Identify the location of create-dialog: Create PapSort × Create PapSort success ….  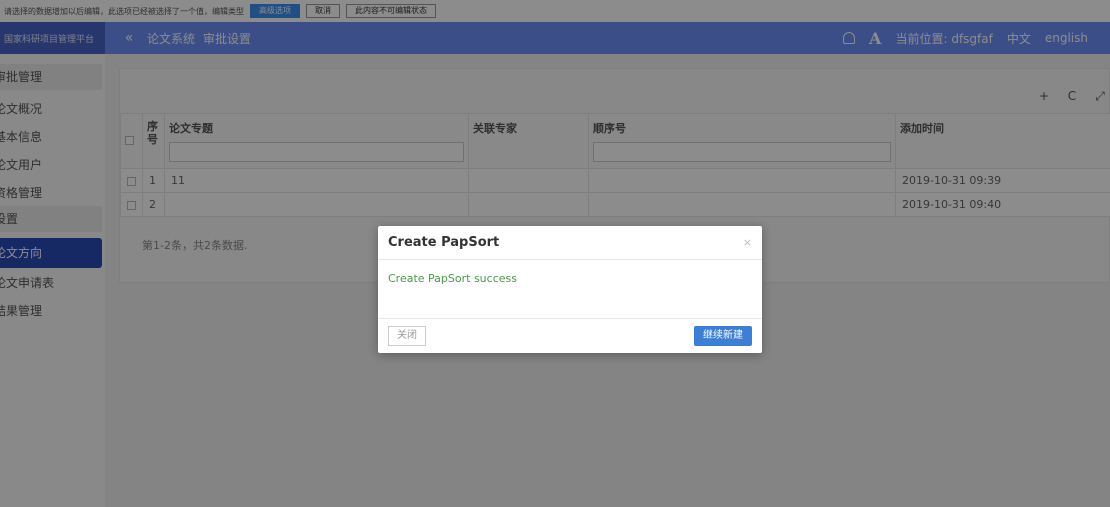
(570, 289).